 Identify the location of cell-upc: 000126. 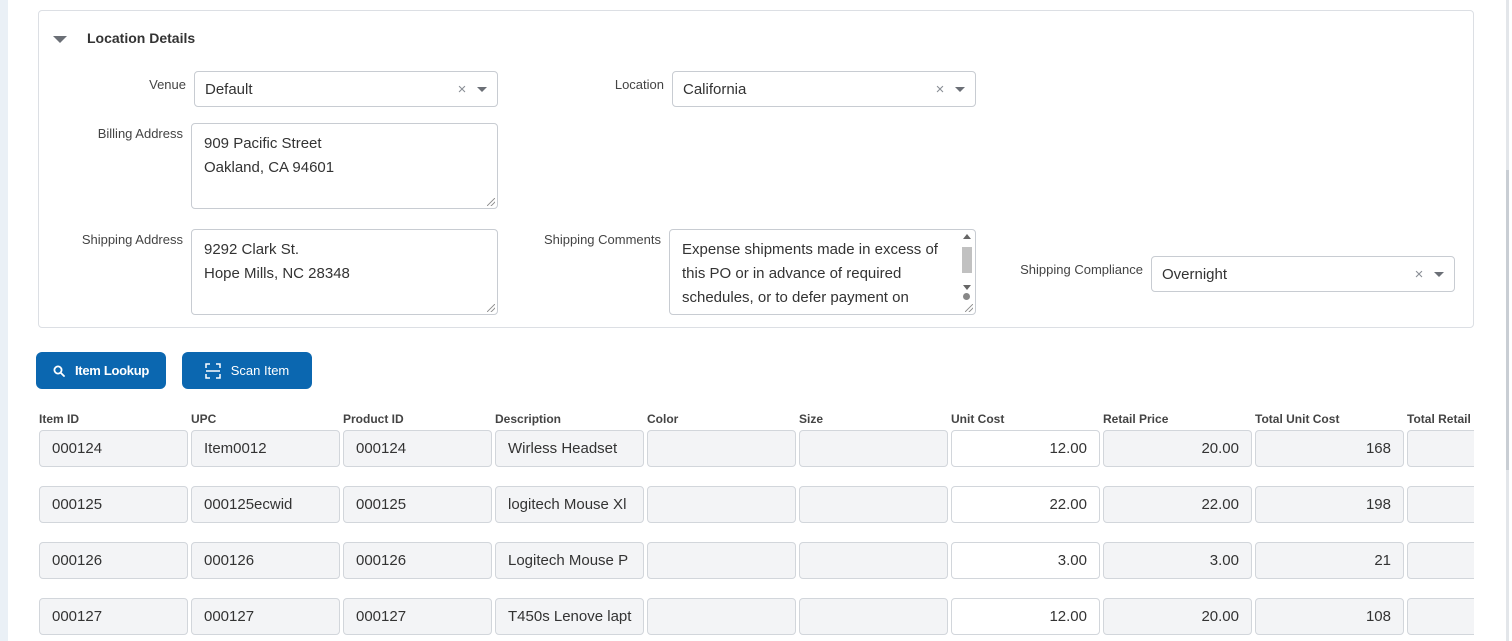
(265, 560).